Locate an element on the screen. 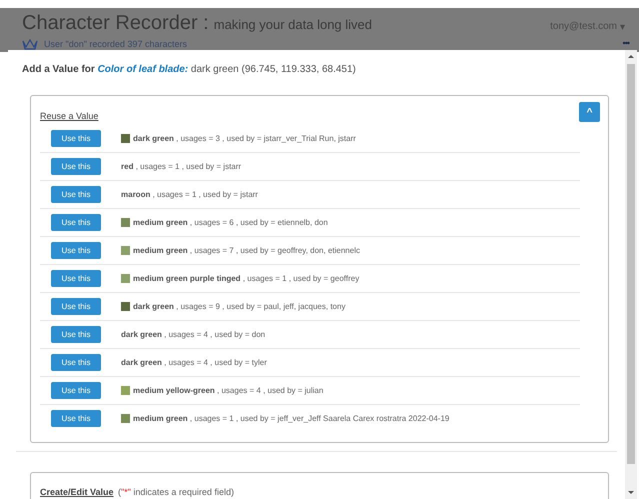  panel-title: Reuse a Value is located at coordinates (69, 116).